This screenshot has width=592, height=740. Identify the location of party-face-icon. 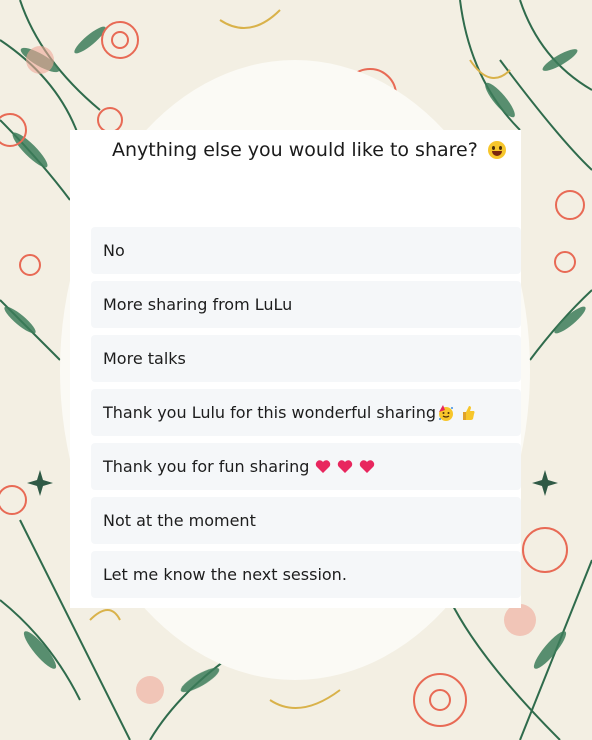
(446, 412).